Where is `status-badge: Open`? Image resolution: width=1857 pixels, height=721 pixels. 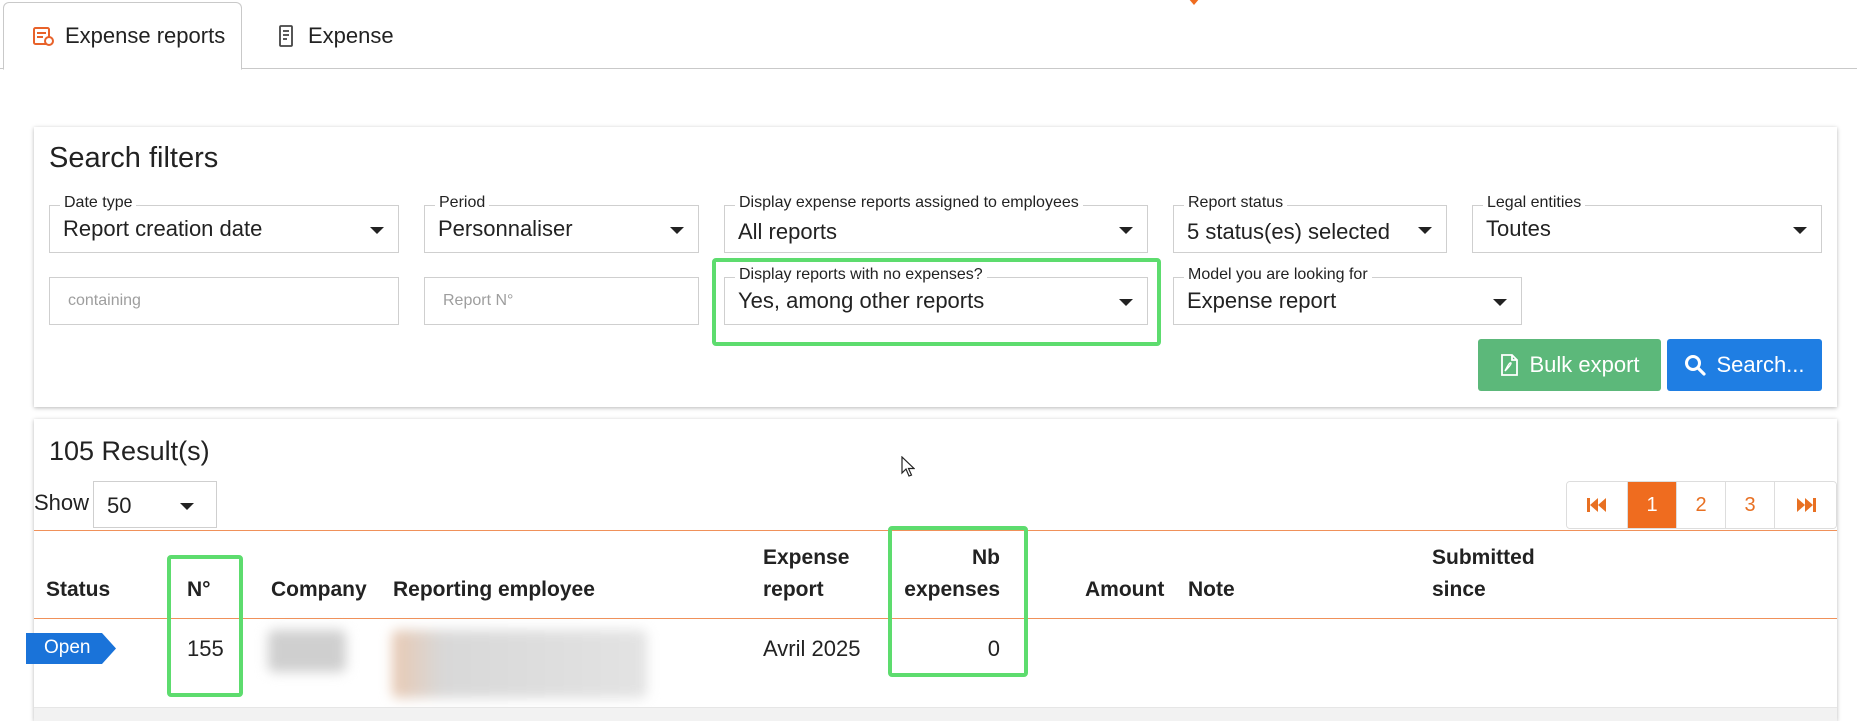 status-badge: Open is located at coordinates (71, 648).